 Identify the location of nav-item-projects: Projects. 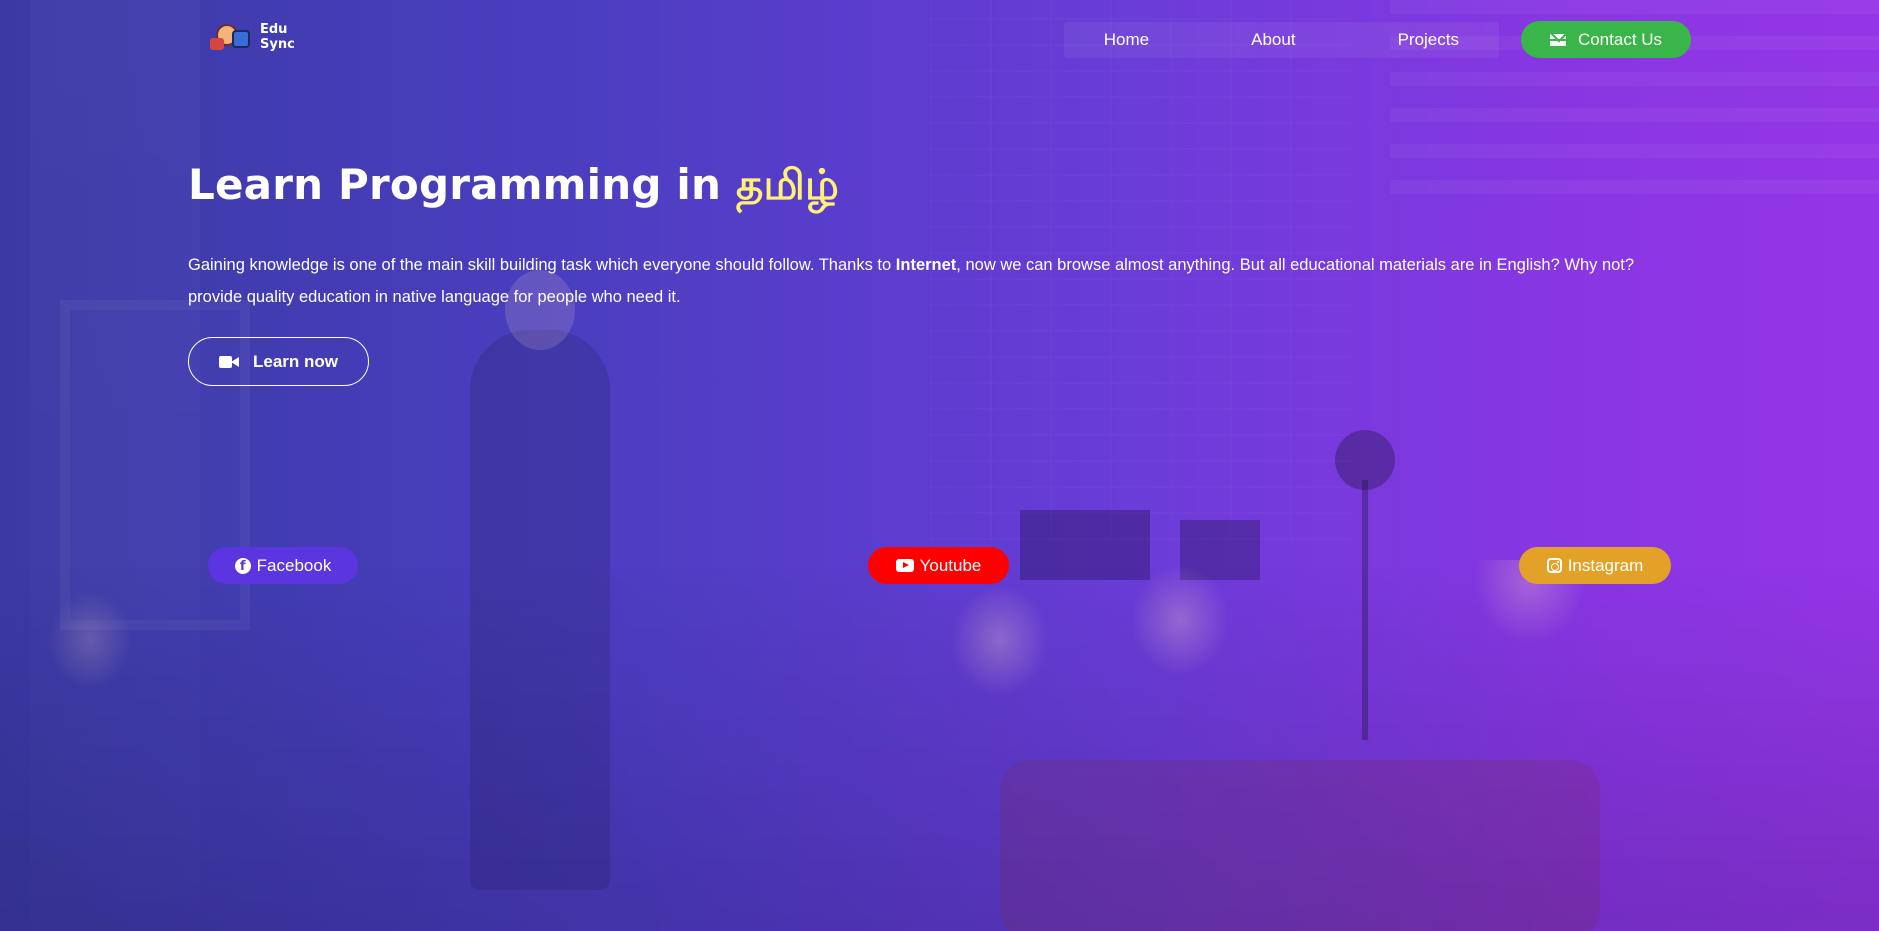
(1428, 40).